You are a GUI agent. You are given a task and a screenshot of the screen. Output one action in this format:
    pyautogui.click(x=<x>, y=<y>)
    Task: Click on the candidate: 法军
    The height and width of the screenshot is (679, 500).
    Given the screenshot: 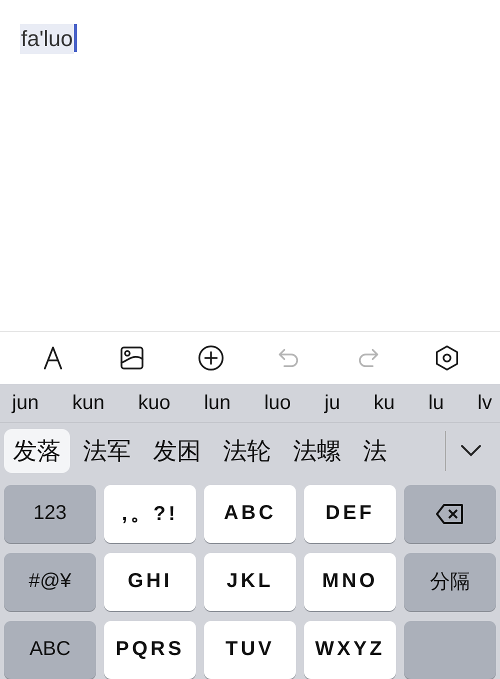 What is the action you would take?
    pyautogui.click(x=107, y=451)
    